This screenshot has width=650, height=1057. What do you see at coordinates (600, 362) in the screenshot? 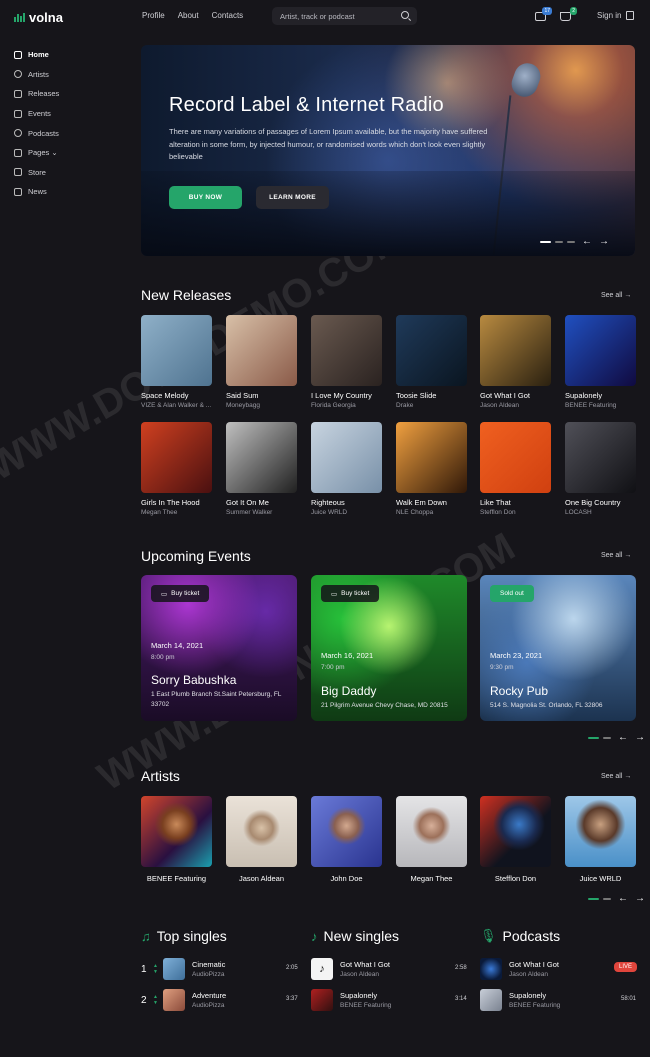
I see `release-card: Supalonely BENEE Featuring` at bounding box center [600, 362].